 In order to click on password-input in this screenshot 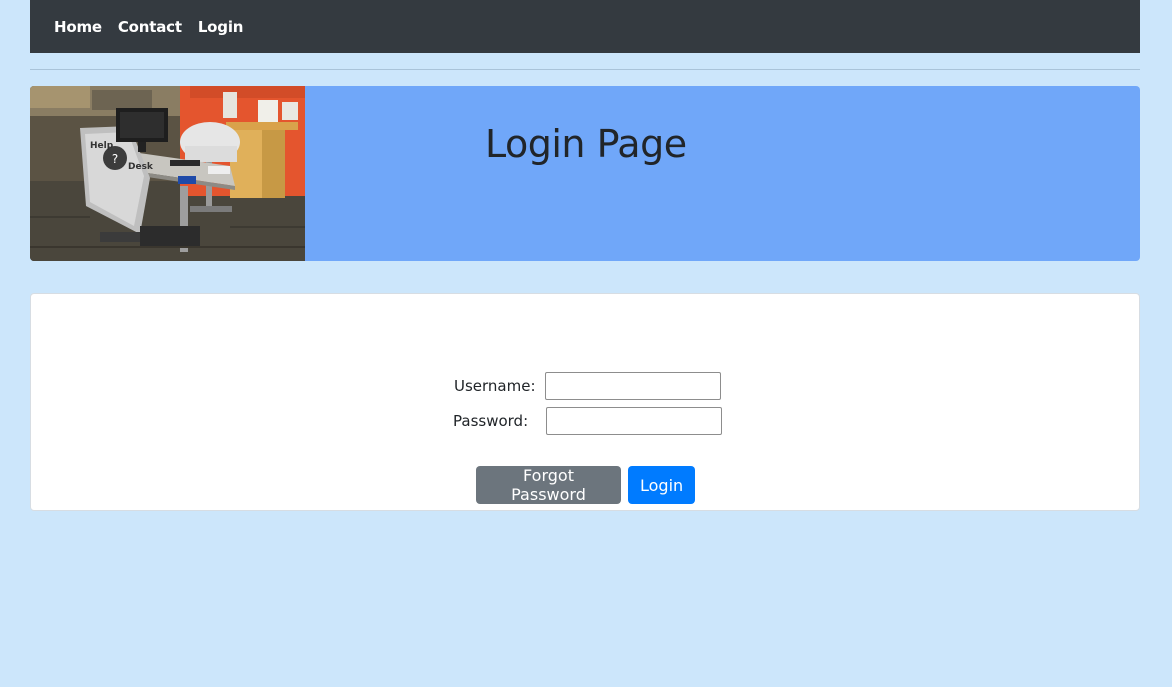, I will do `click(634, 421)`.